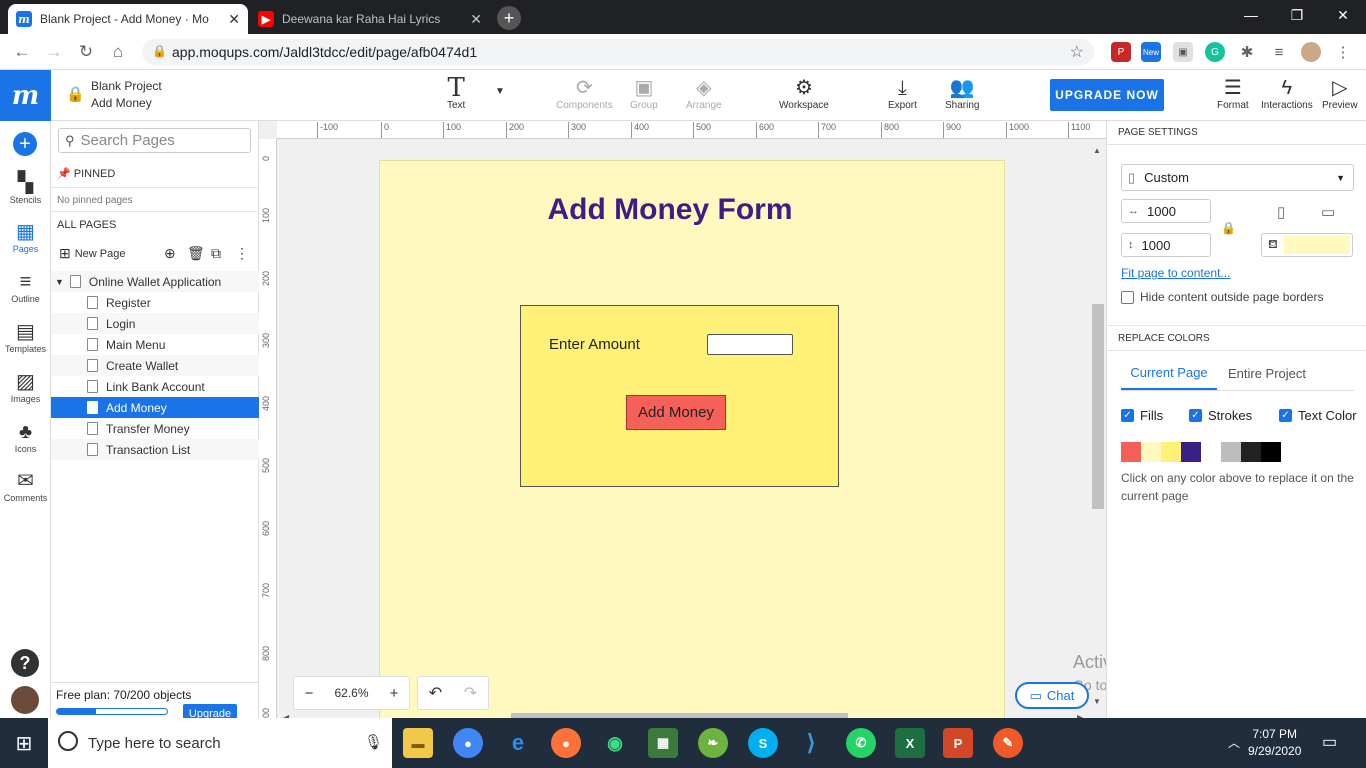 This screenshot has height=768, width=1366. What do you see at coordinates (1220, 415) in the screenshot?
I see `strokes-checkbox: ✓ Strokes` at bounding box center [1220, 415].